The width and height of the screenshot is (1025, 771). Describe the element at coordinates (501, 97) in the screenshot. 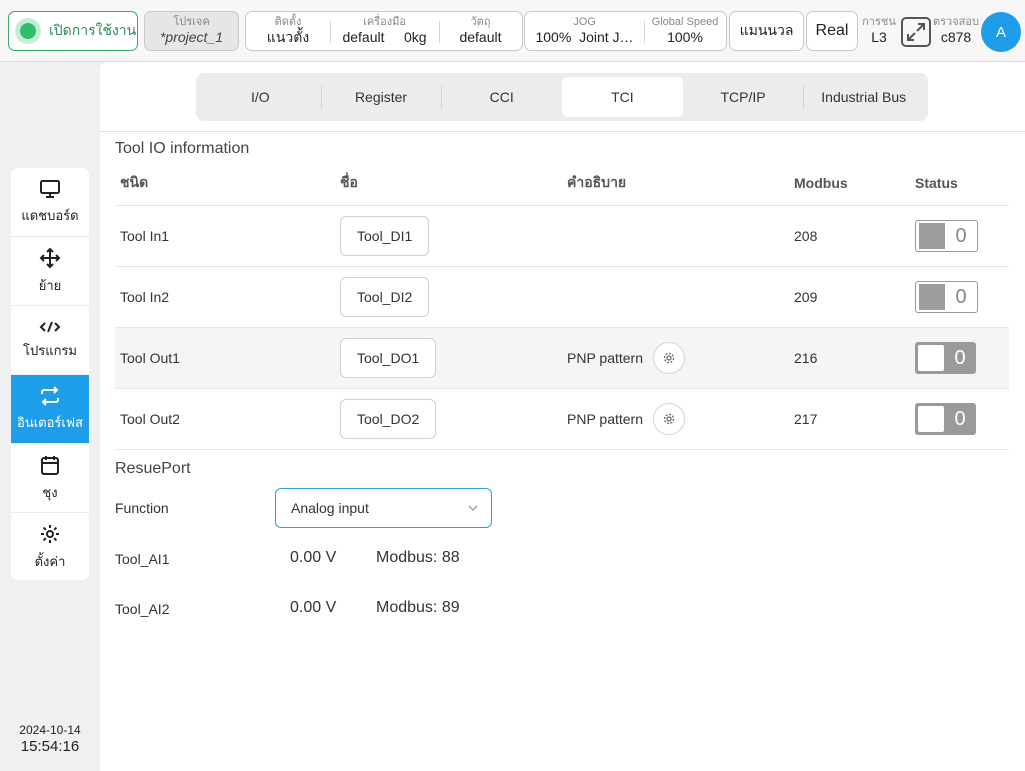

I see `tab-cci: CCI` at that location.